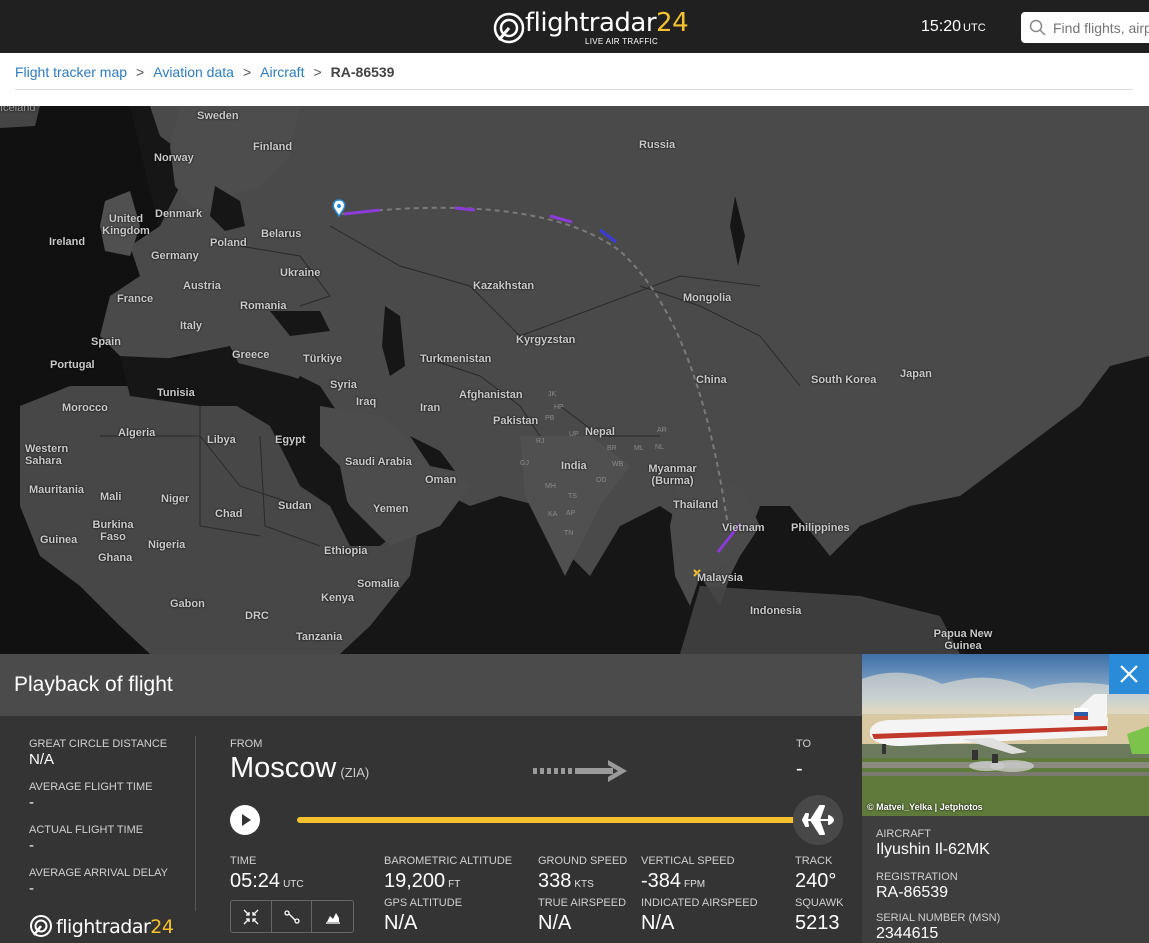 This screenshot has width=1149, height=943. I want to click on map-label: India, so click(574, 466).